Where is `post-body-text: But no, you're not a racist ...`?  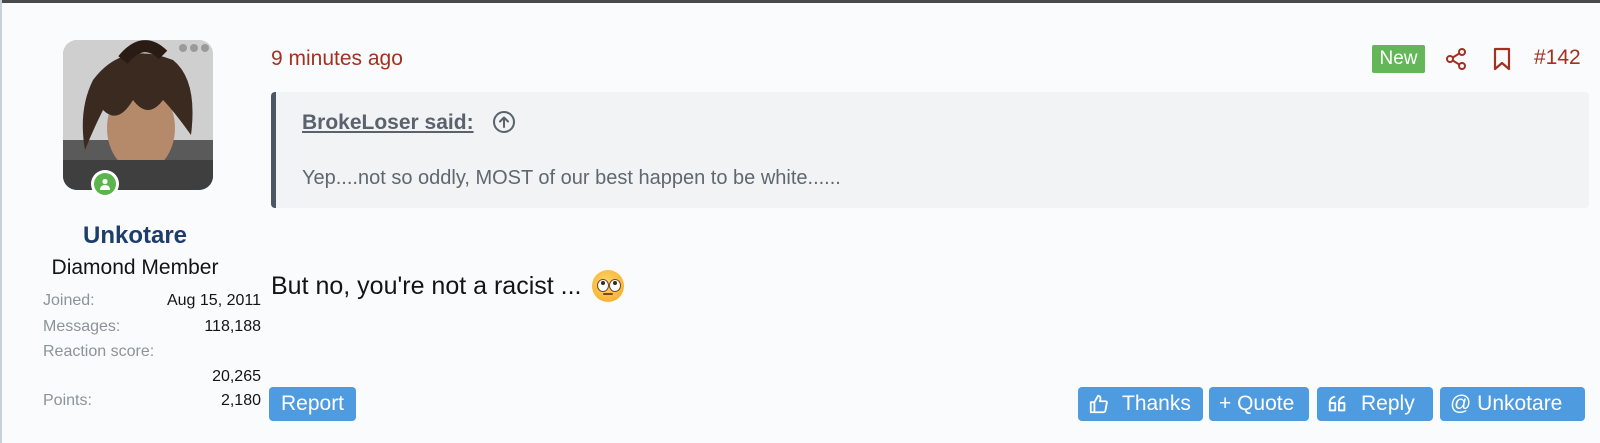
post-body-text: But no, you're not a racist ... is located at coordinates (426, 285).